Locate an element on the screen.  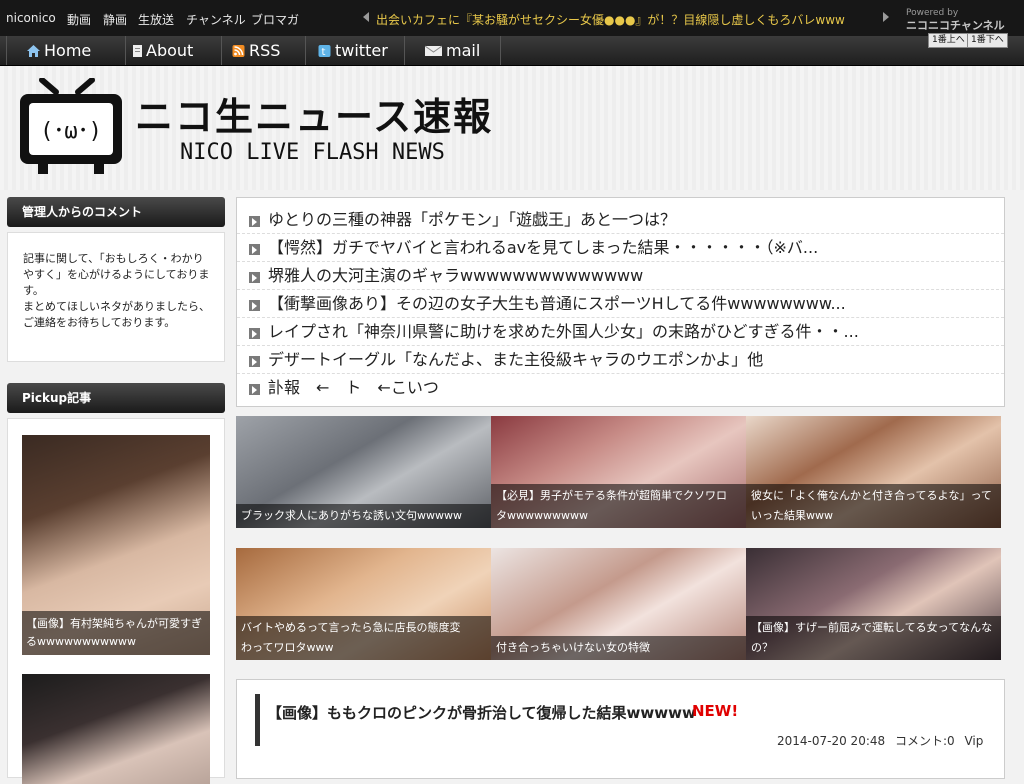
scroll-top-button: 1番上へ is located at coordinates (948, 40).